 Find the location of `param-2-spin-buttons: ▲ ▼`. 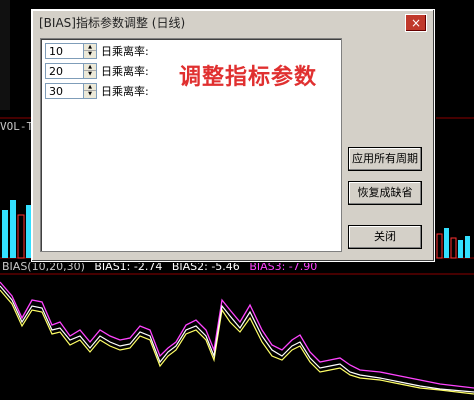

param-2-spin-buttons: ▲ ▼ is located at coordinates (89, 71).